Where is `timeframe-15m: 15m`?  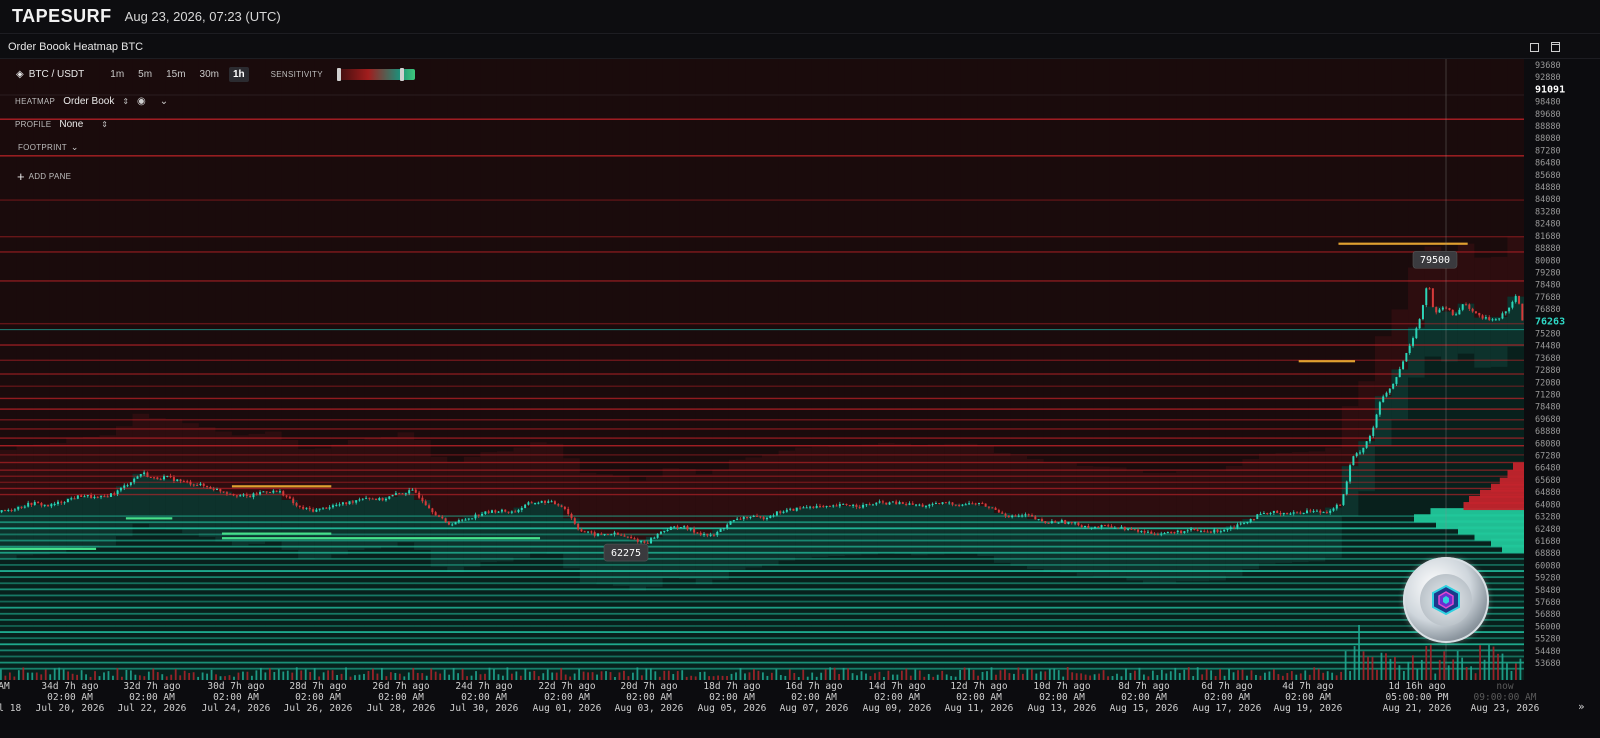 timeframe-15m: 15m is located at coordinates (175, 74).